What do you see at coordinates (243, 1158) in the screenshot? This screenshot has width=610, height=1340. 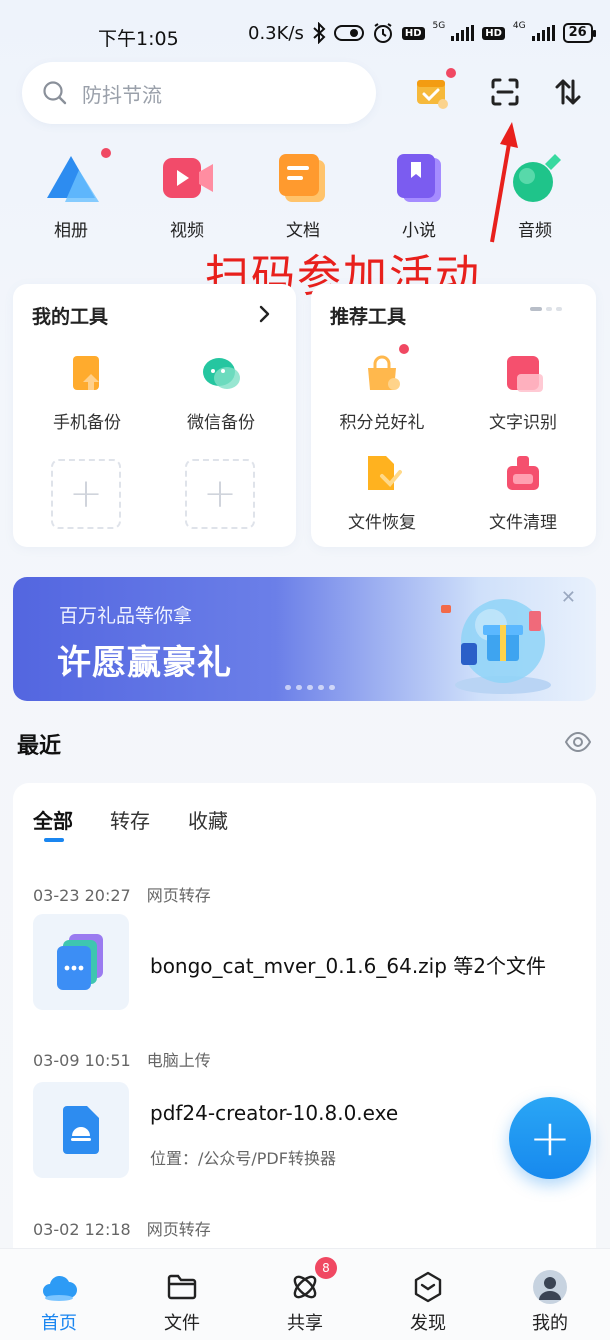 I see `recent-item-location: 位置：/公众号/PDF转换器` at bounding box center [243, 1158].